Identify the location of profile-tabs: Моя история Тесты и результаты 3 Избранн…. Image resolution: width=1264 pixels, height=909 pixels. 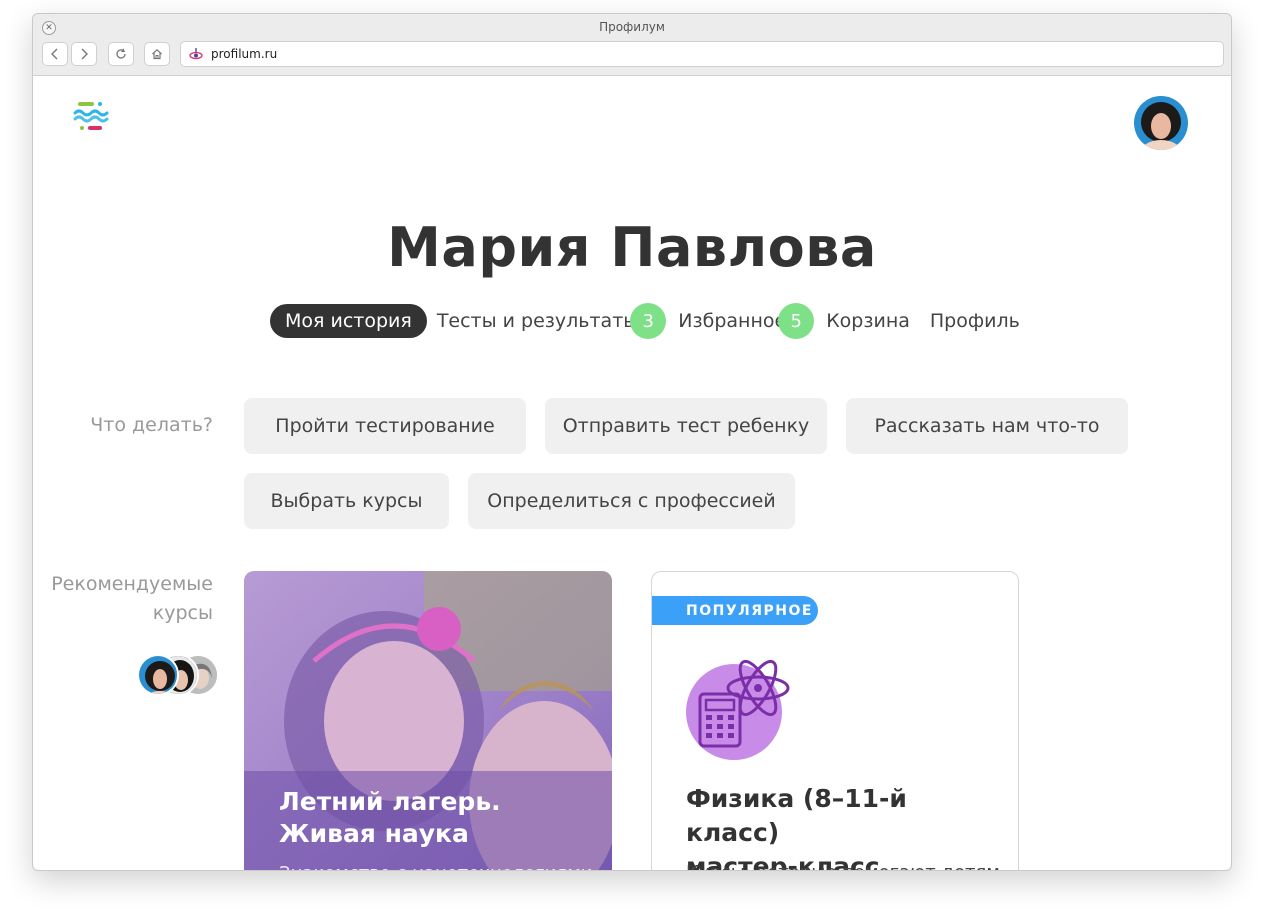
(655, 321).